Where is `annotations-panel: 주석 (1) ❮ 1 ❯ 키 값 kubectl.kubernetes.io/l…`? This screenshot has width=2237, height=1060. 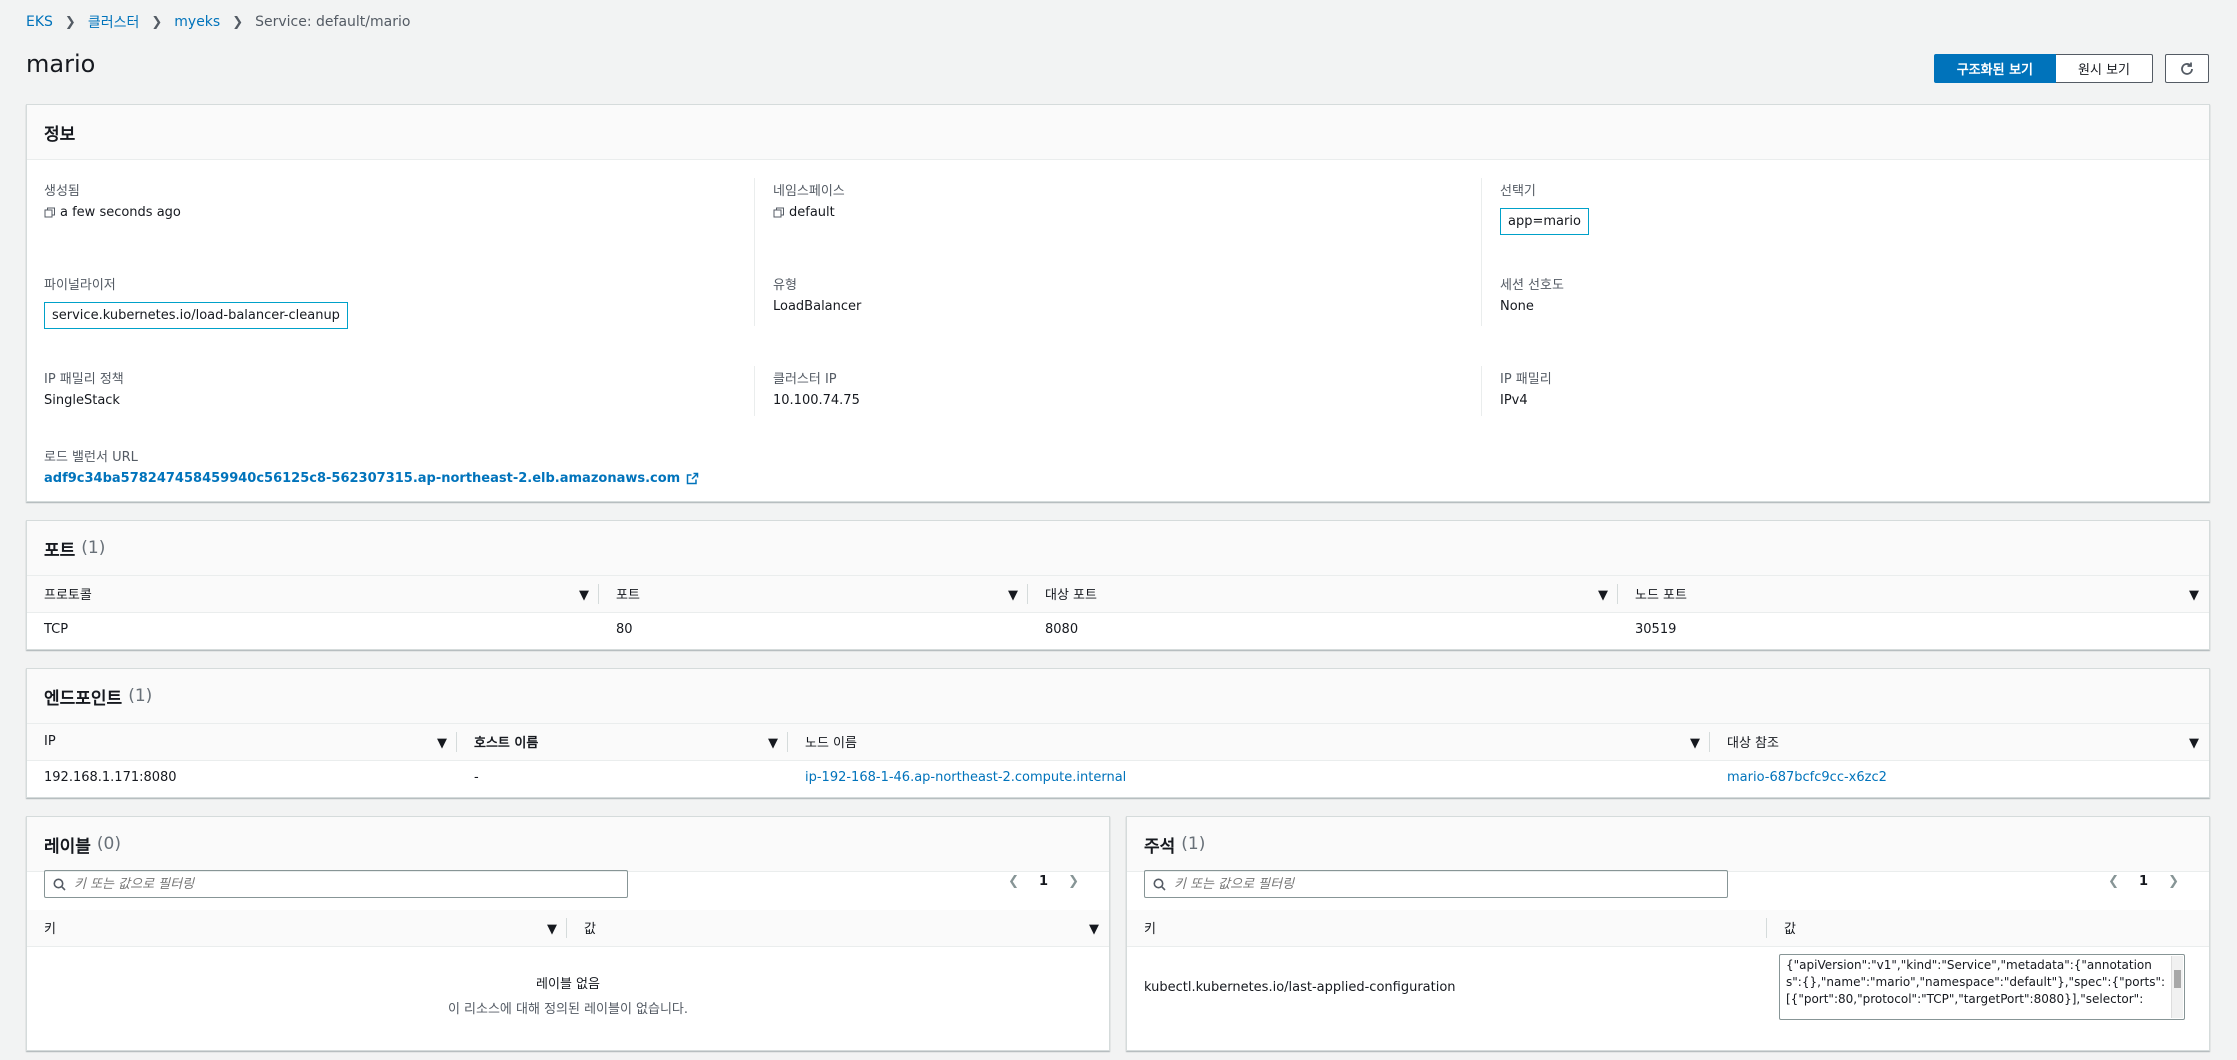 annotations-panel: 주석 (1) ❮ 1 ❯ 키 값 kubectl.kubernetes.io/l… is located at coordinates (1668, 933).